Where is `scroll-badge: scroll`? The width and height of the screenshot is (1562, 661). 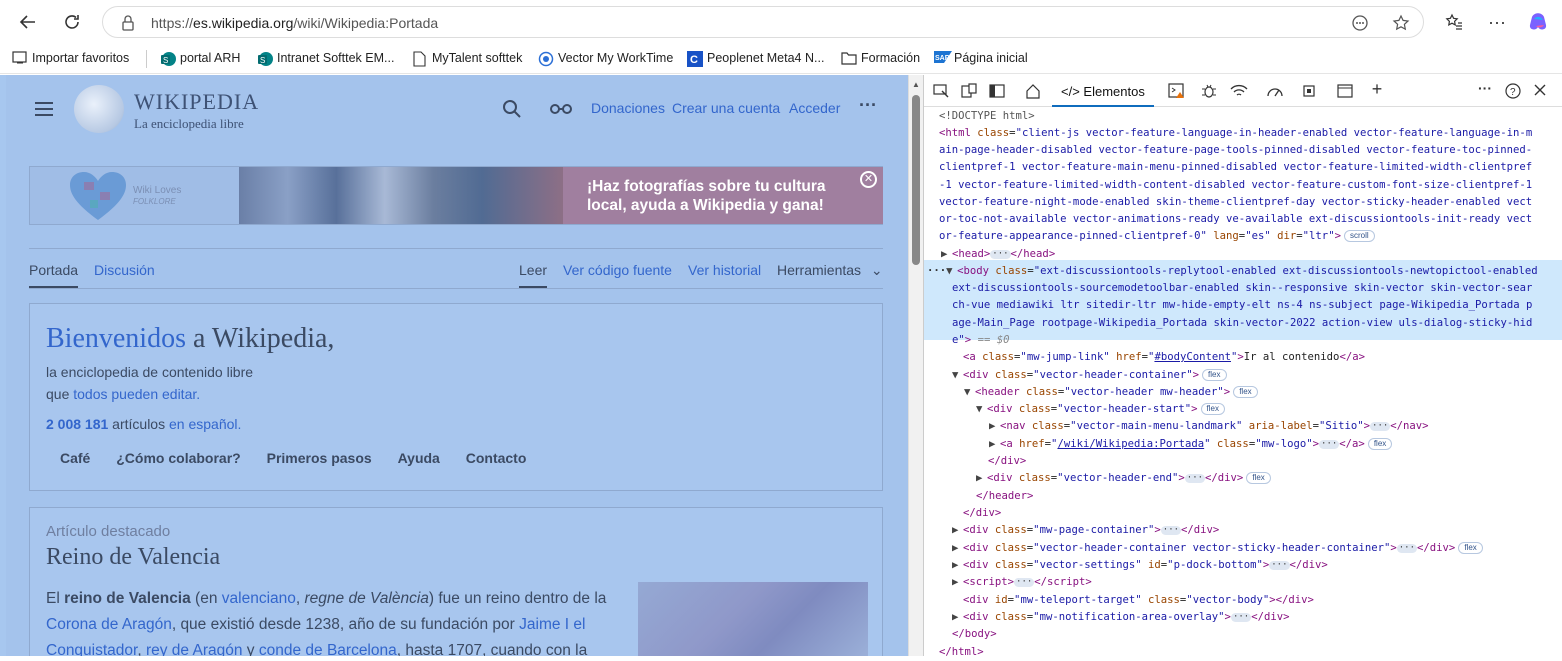 scroll-badge: scroll is located at coordinates (1359, 236).